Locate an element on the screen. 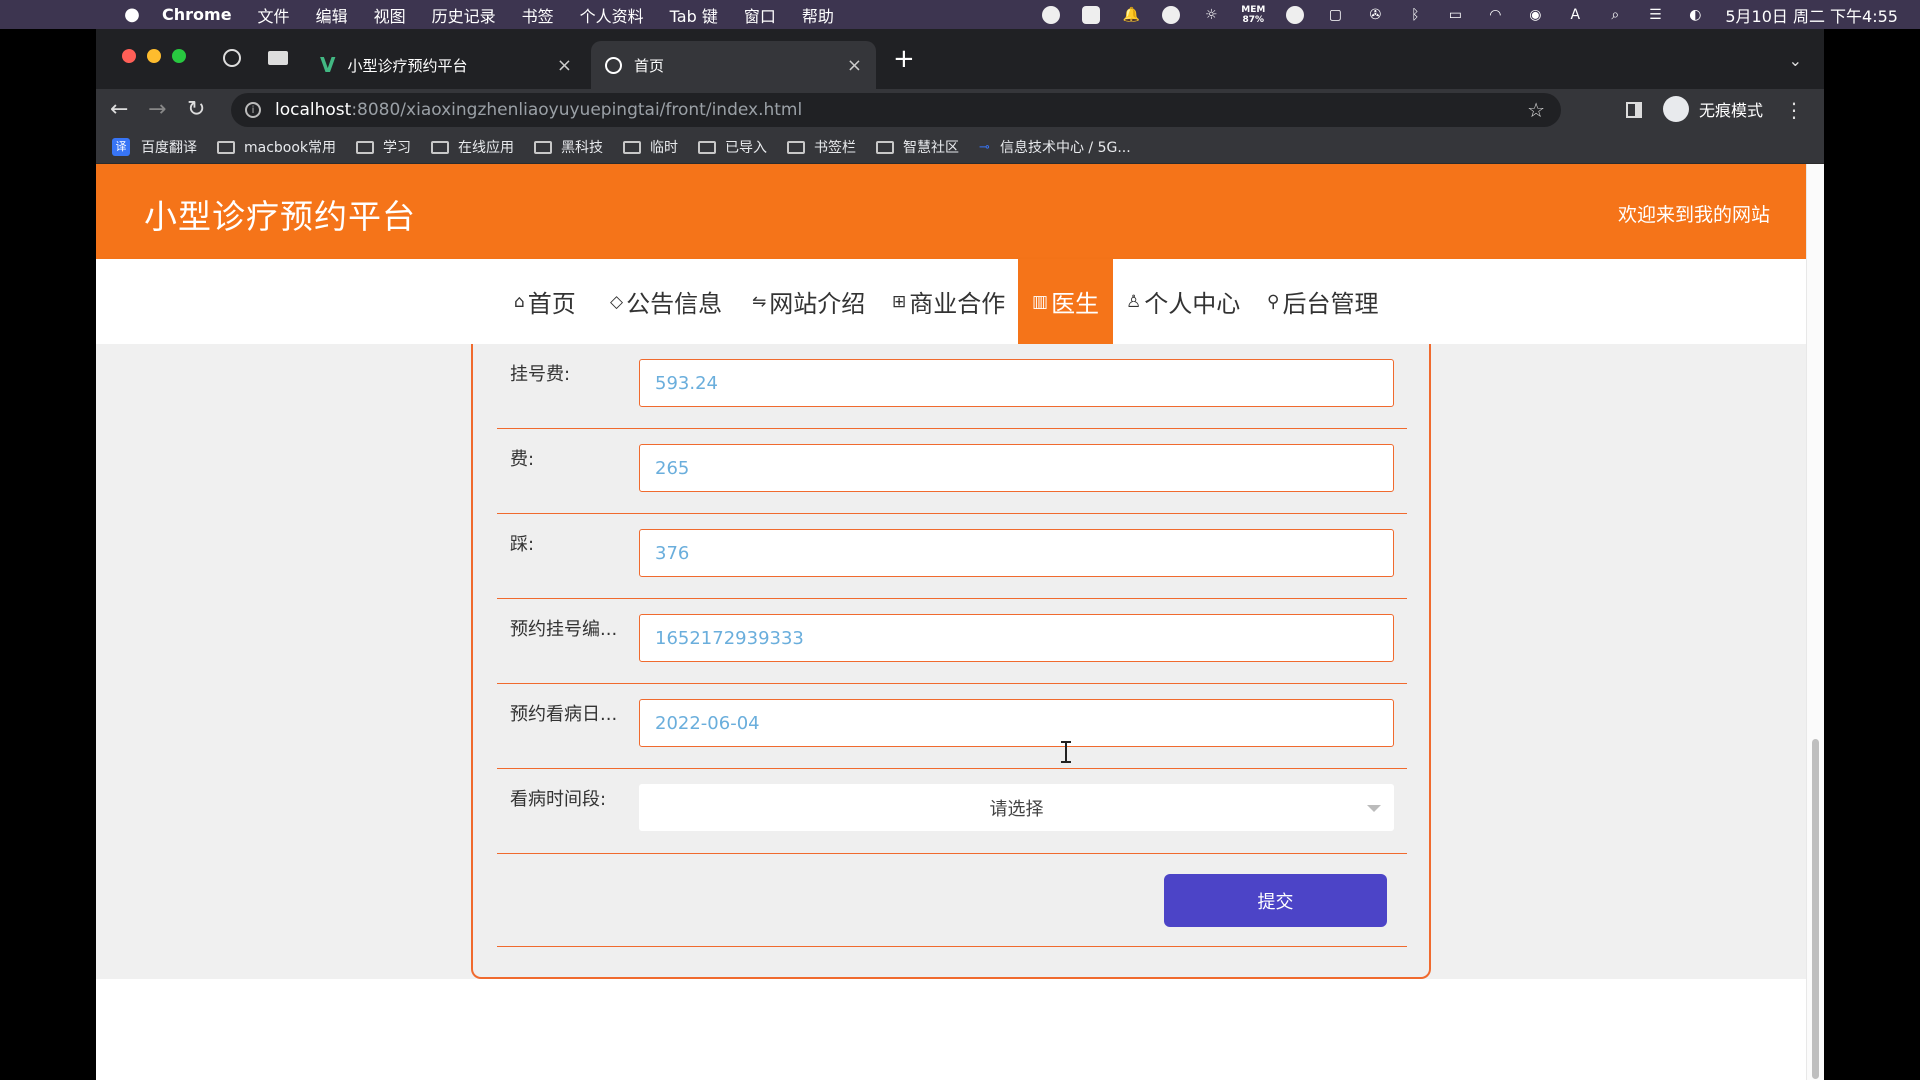  control-center-icon: ☰ is located at coordinates (1655, 15).